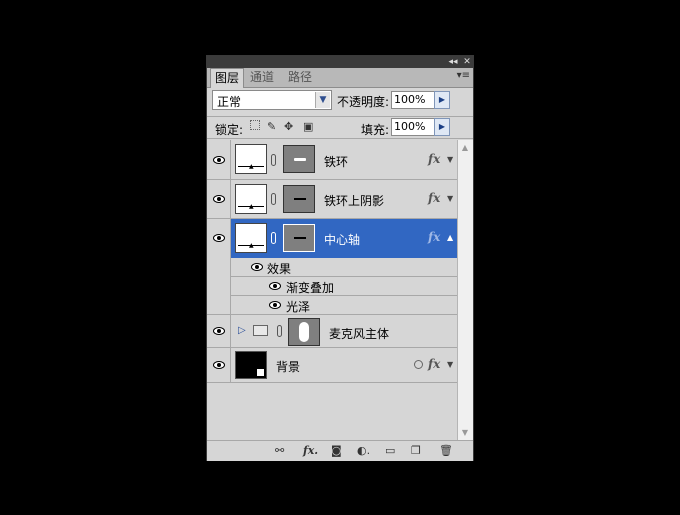  What do you see at coordinates (271, 126) in the screenshot?
I see `lock-pixels-icon: ✎` at bounding box center [271, 126].